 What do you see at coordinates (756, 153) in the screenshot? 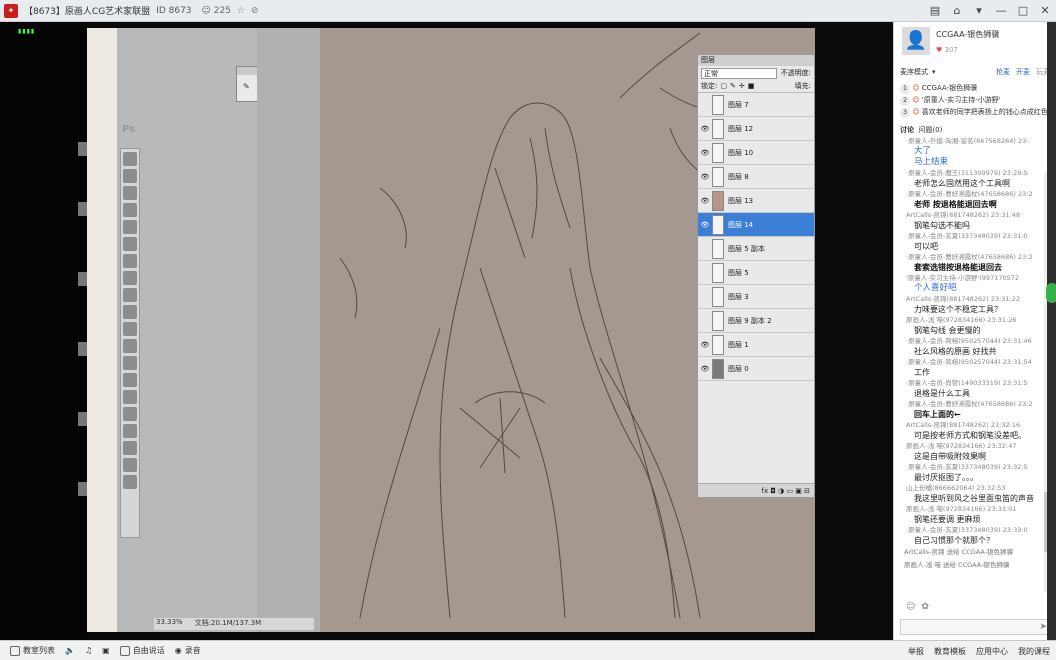
I see `layer-row: 👁 图层 10` at bounding box center [756, 153].